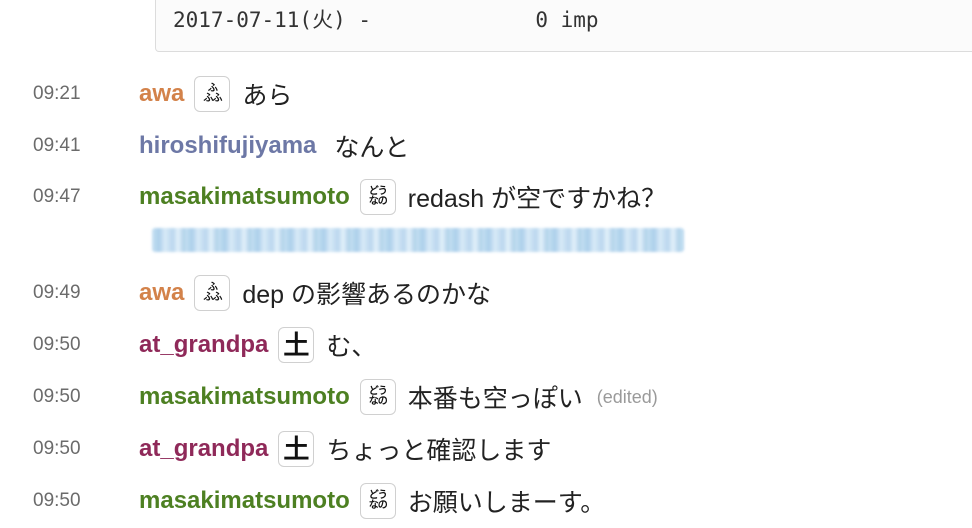  I want to click on message-timestamp: 09:41, so click(57, 146).